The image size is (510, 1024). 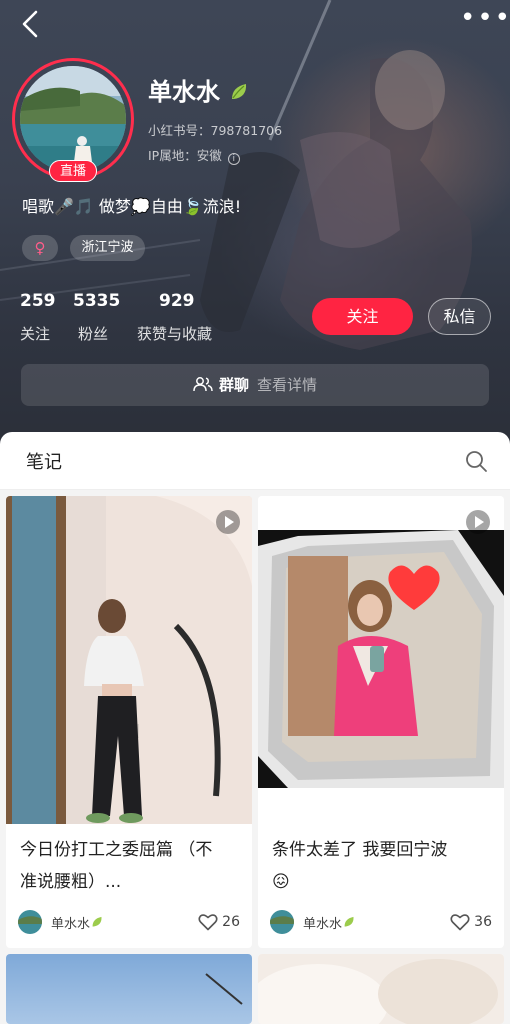 I want to click on tab-notes: 笔记, so click(x=44, y=461).